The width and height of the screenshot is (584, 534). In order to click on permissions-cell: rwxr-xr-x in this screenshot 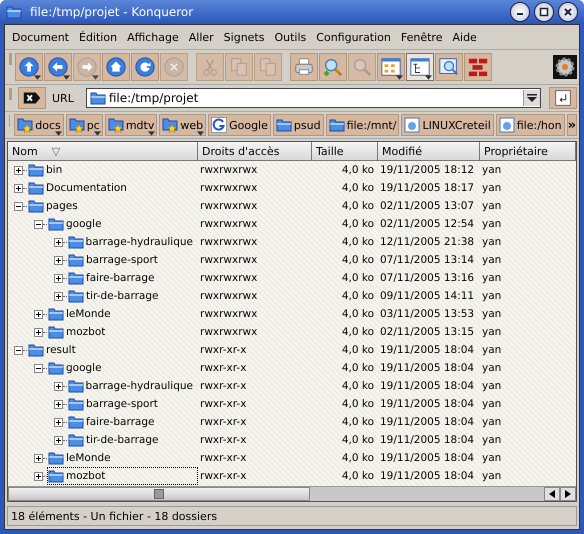, I will do `click(223, 350)`.